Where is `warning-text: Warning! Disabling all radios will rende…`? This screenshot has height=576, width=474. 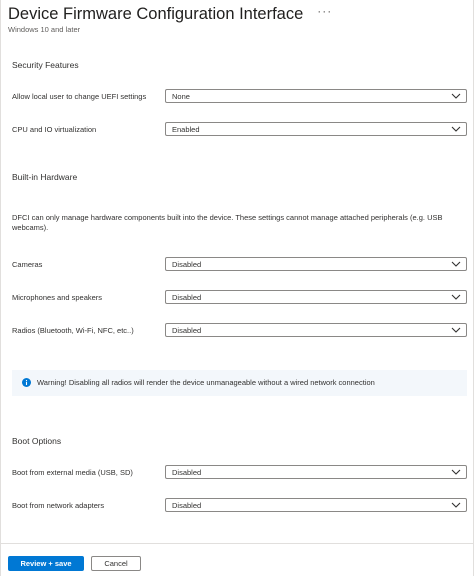 warning-text: Warning! Disabling all radios will rende… is located at coordinates (206, 382).